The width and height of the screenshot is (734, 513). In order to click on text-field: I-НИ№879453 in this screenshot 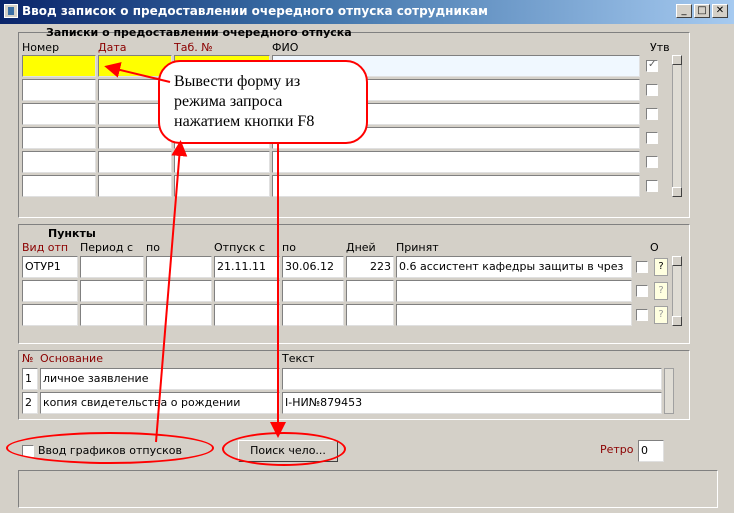, I will do `click(472, 403)`.